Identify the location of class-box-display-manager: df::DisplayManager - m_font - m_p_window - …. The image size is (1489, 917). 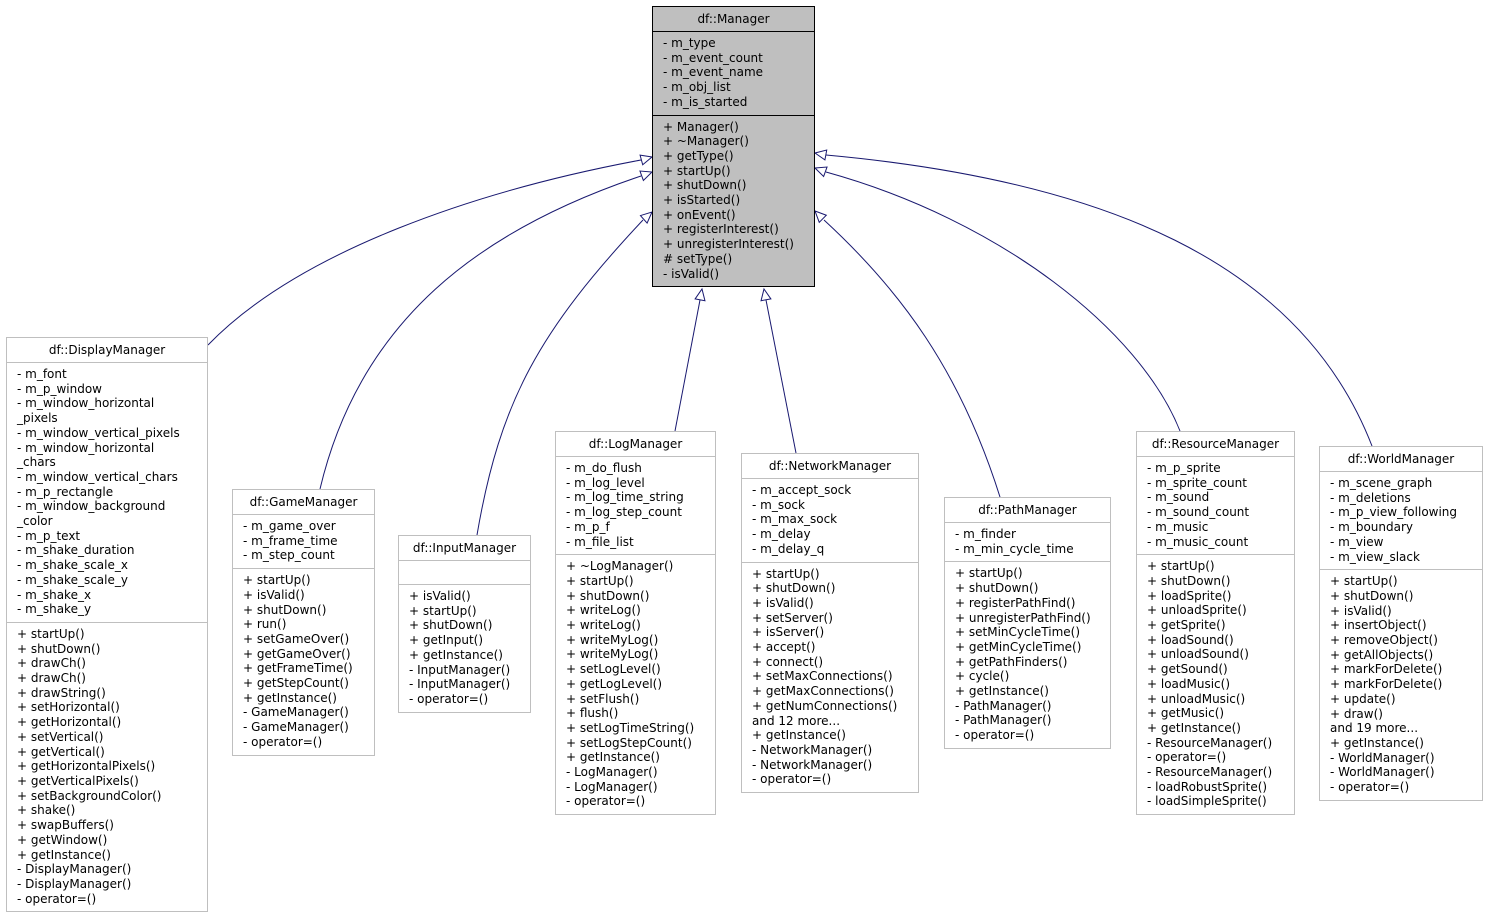
(107, 625).